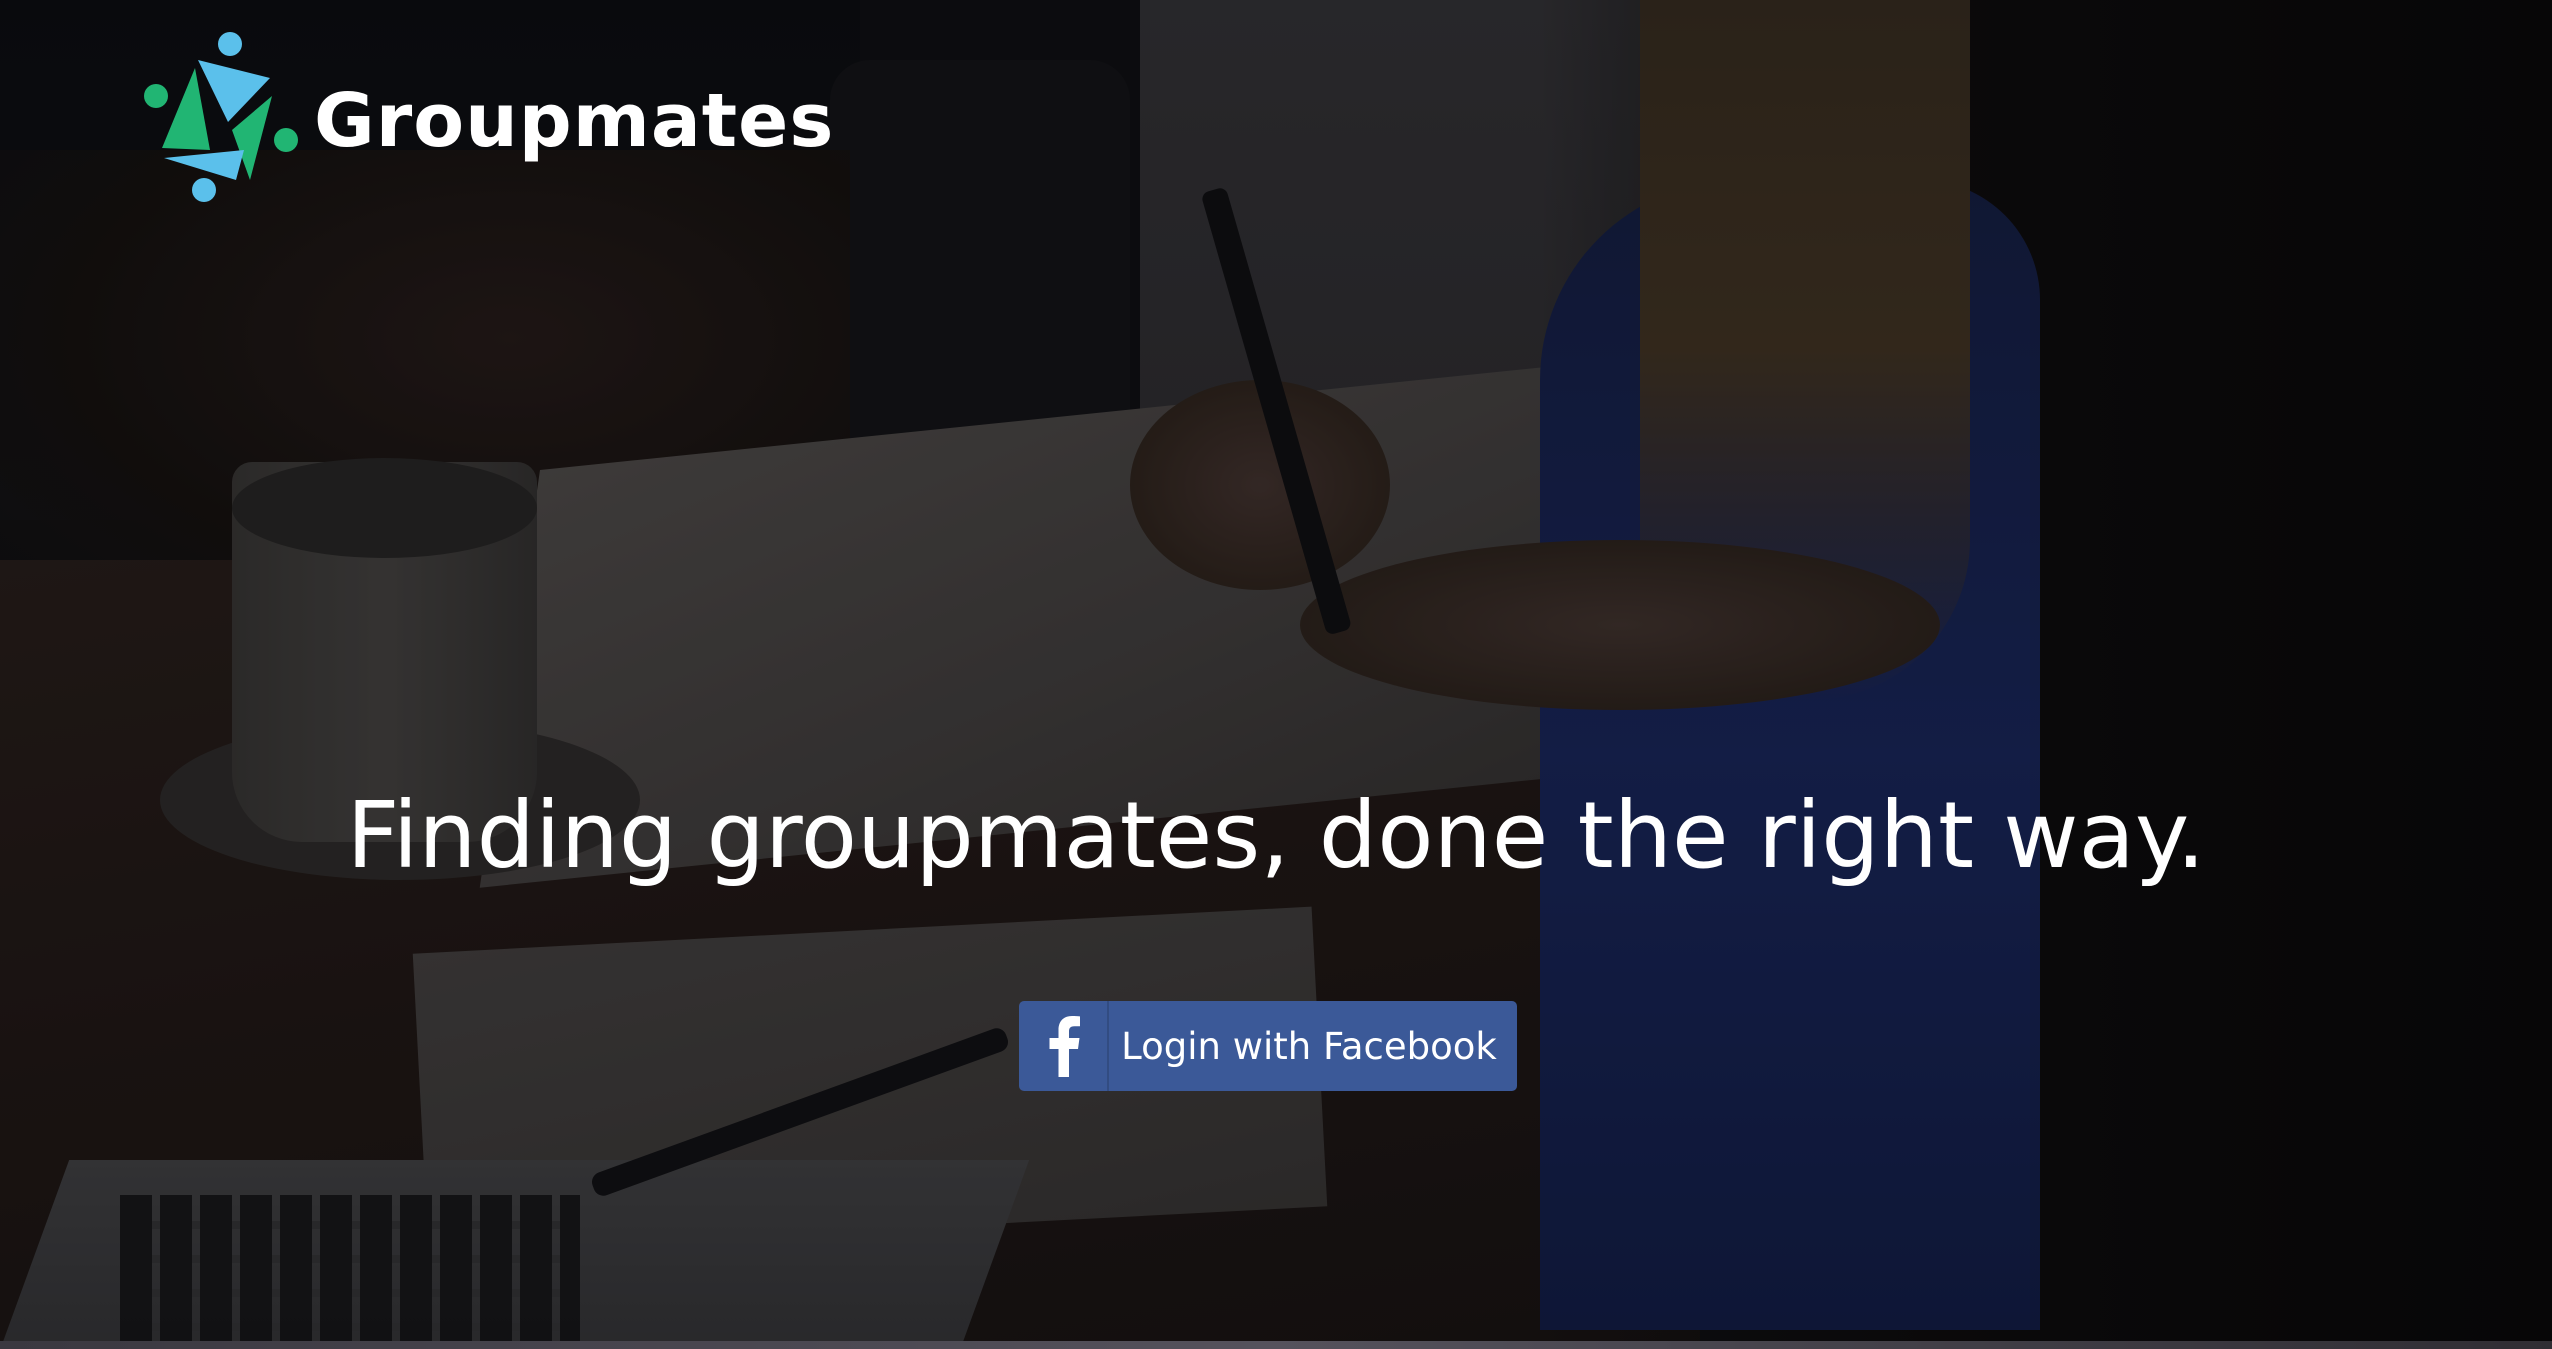  I want to click on site-logo: Groupmates, so click(487, 116).